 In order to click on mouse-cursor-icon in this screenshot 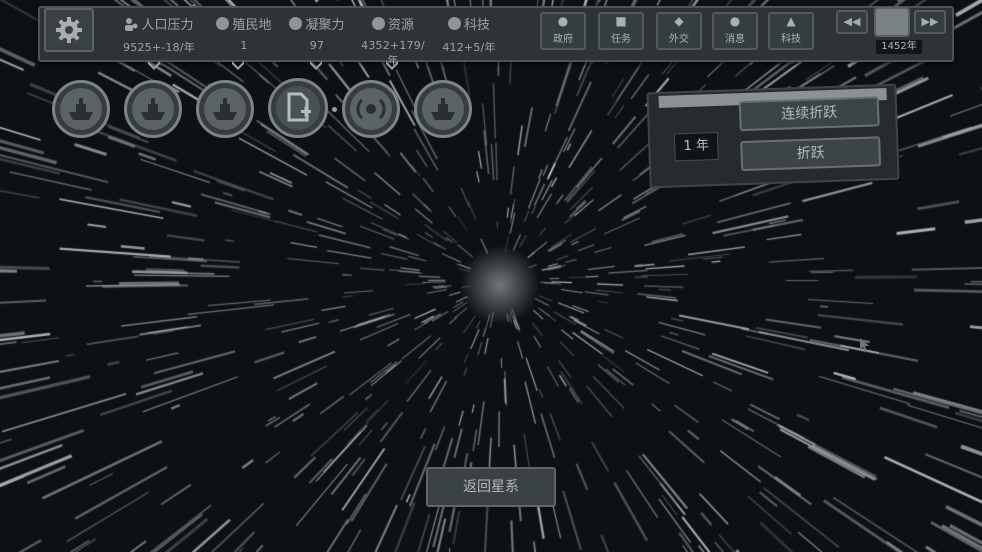, I will do `click(864, 345)`.